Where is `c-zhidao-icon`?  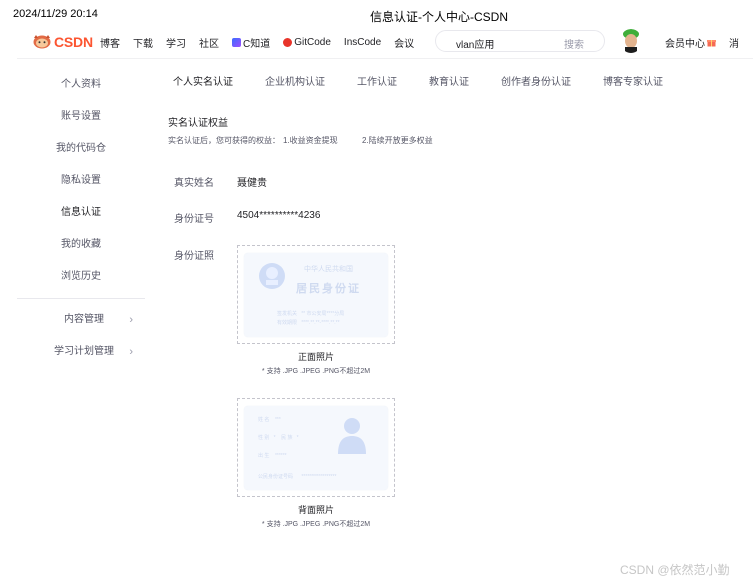
c-zhidao-icon is located at coordinates (236, 42).